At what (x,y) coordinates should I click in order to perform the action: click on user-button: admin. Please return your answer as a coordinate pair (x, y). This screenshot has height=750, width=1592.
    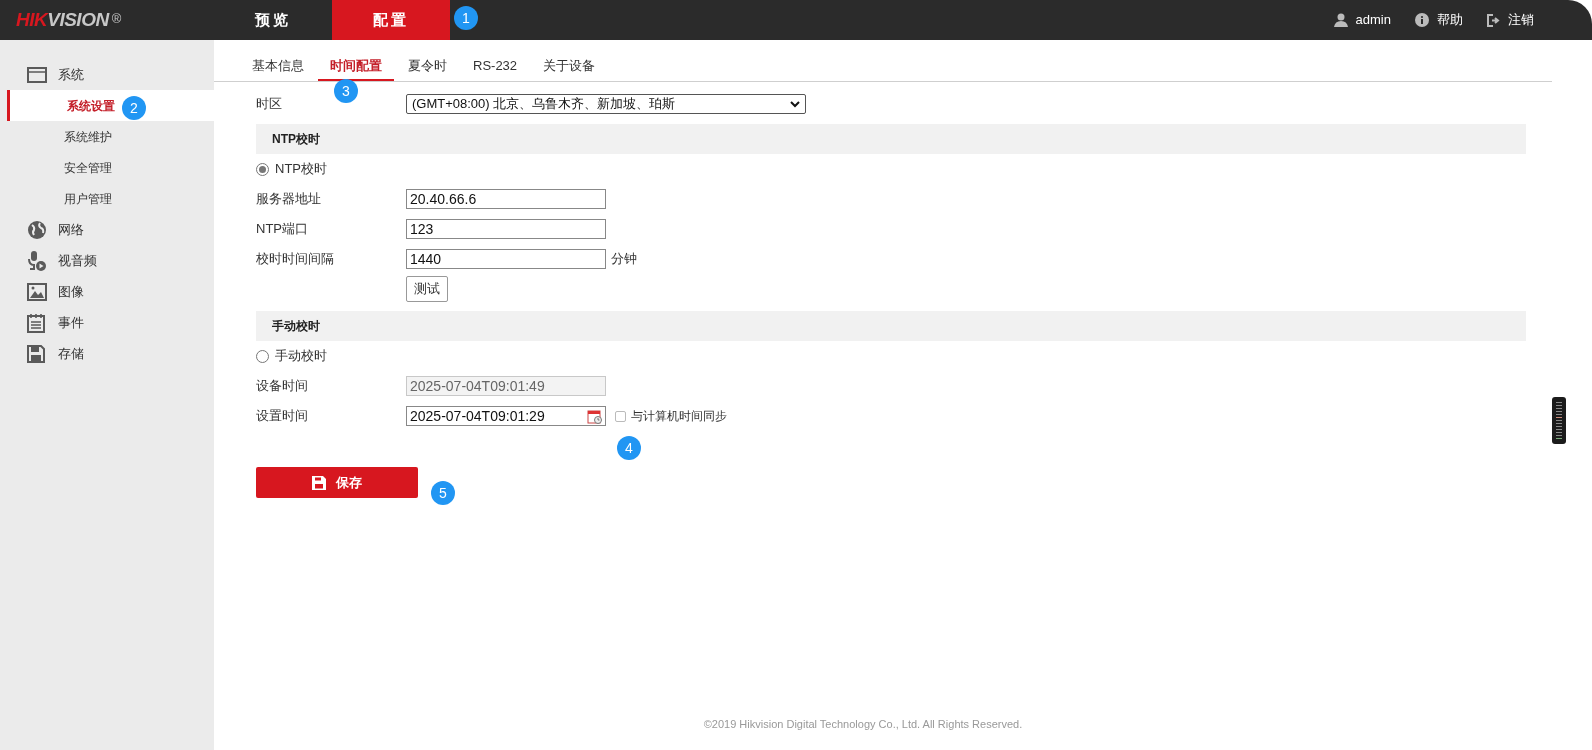
    Looking at the image, I should click on (1362, 20).